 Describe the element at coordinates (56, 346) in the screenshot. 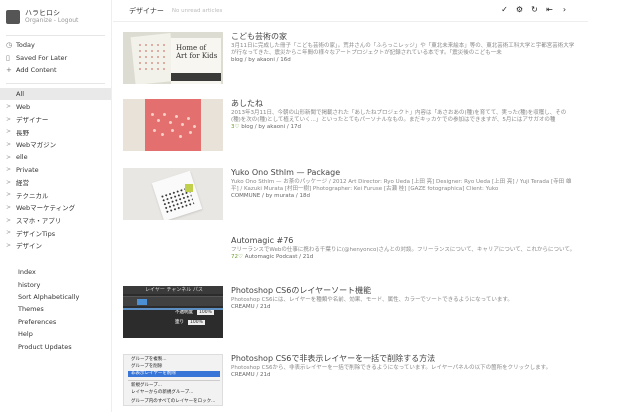

I see `footer-link-product-updates: Product Updates` at that location.